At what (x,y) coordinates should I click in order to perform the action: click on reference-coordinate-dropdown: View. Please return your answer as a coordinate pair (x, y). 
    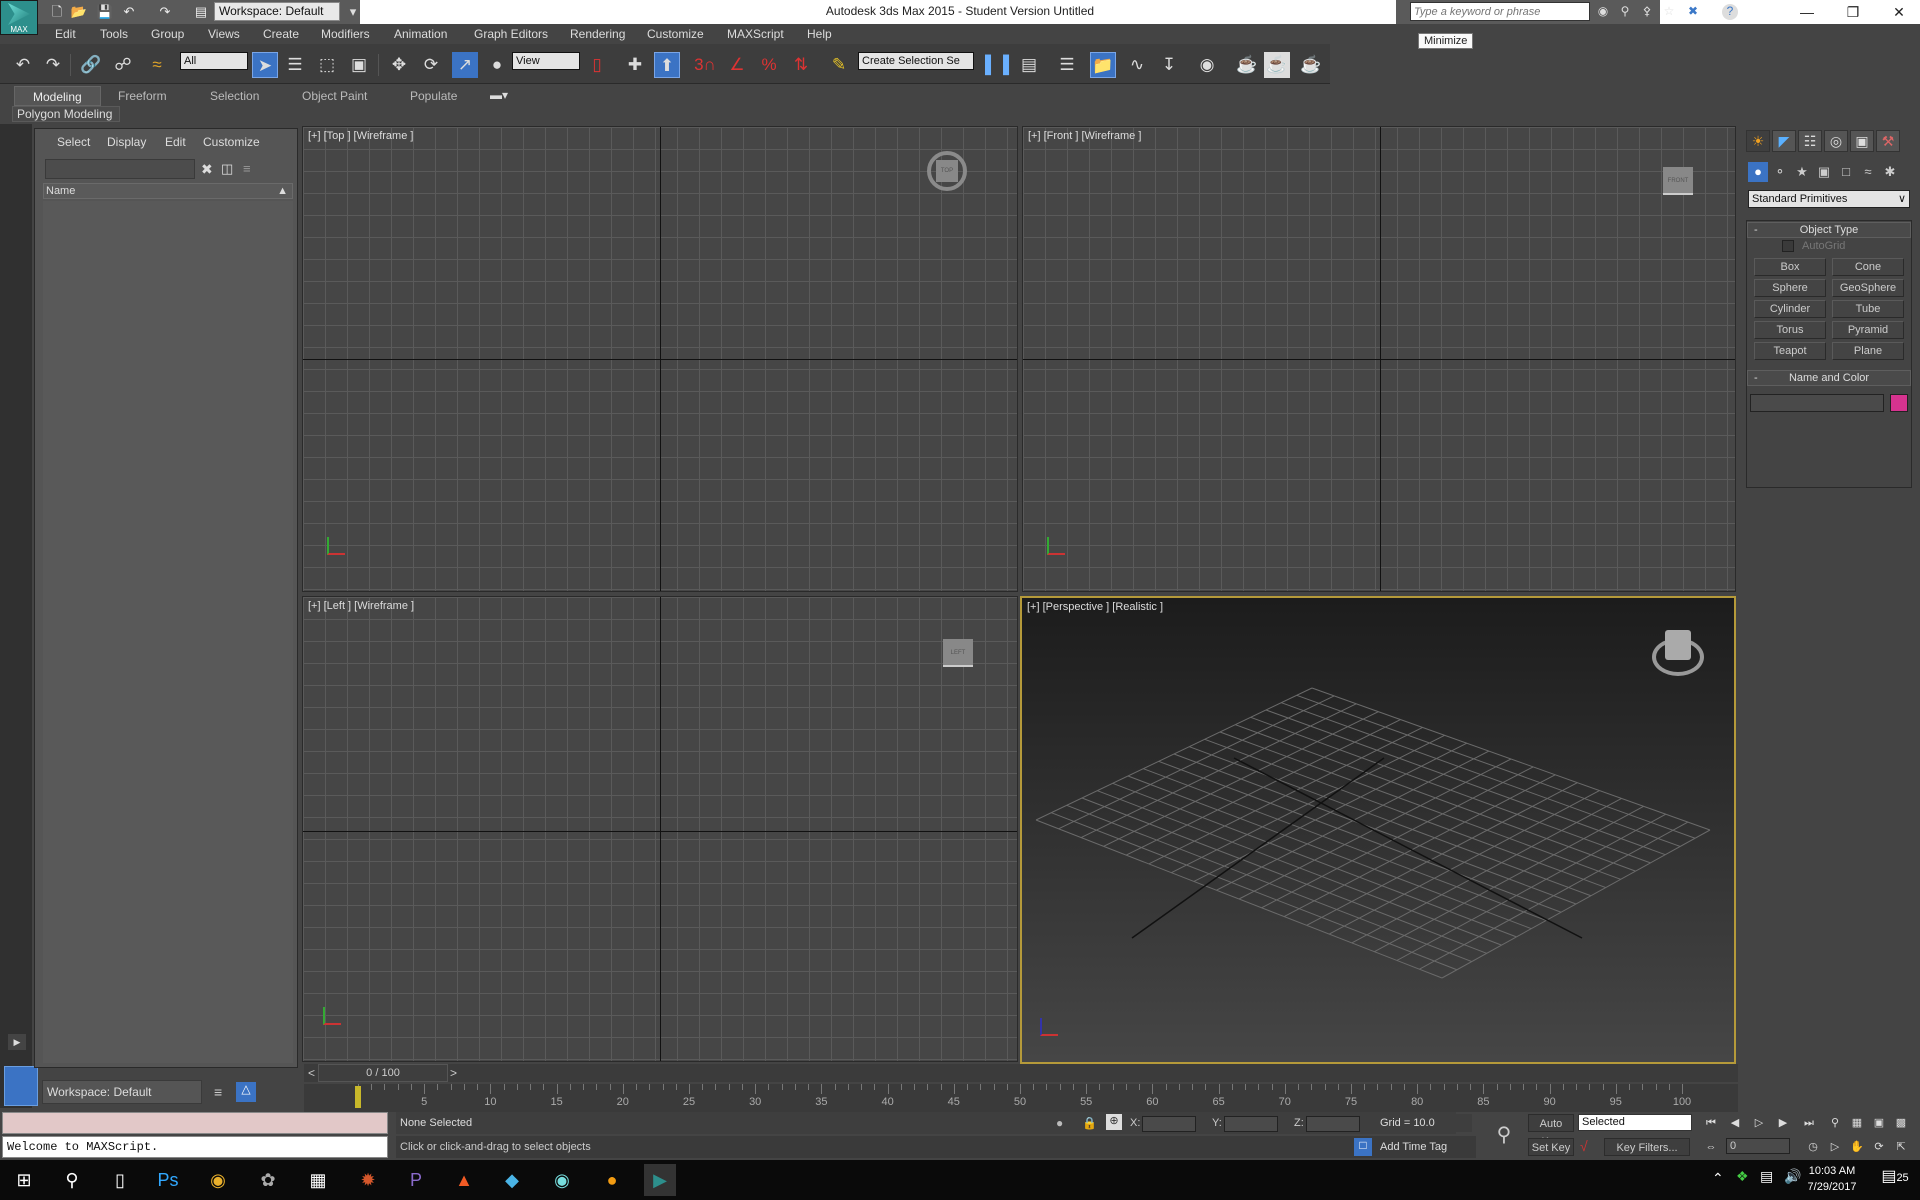
    Looking at the image, I should click on (546, 61).